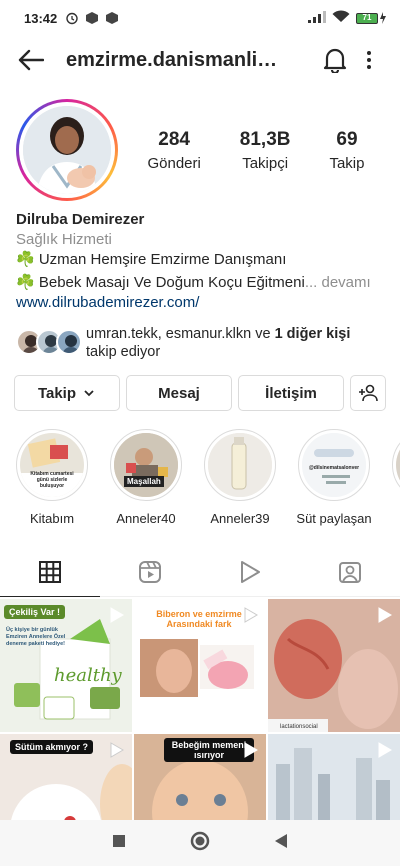 The width and height of the screenshot is (400, 866). I want to click on contact-button: İletişim, so click(291, 393).